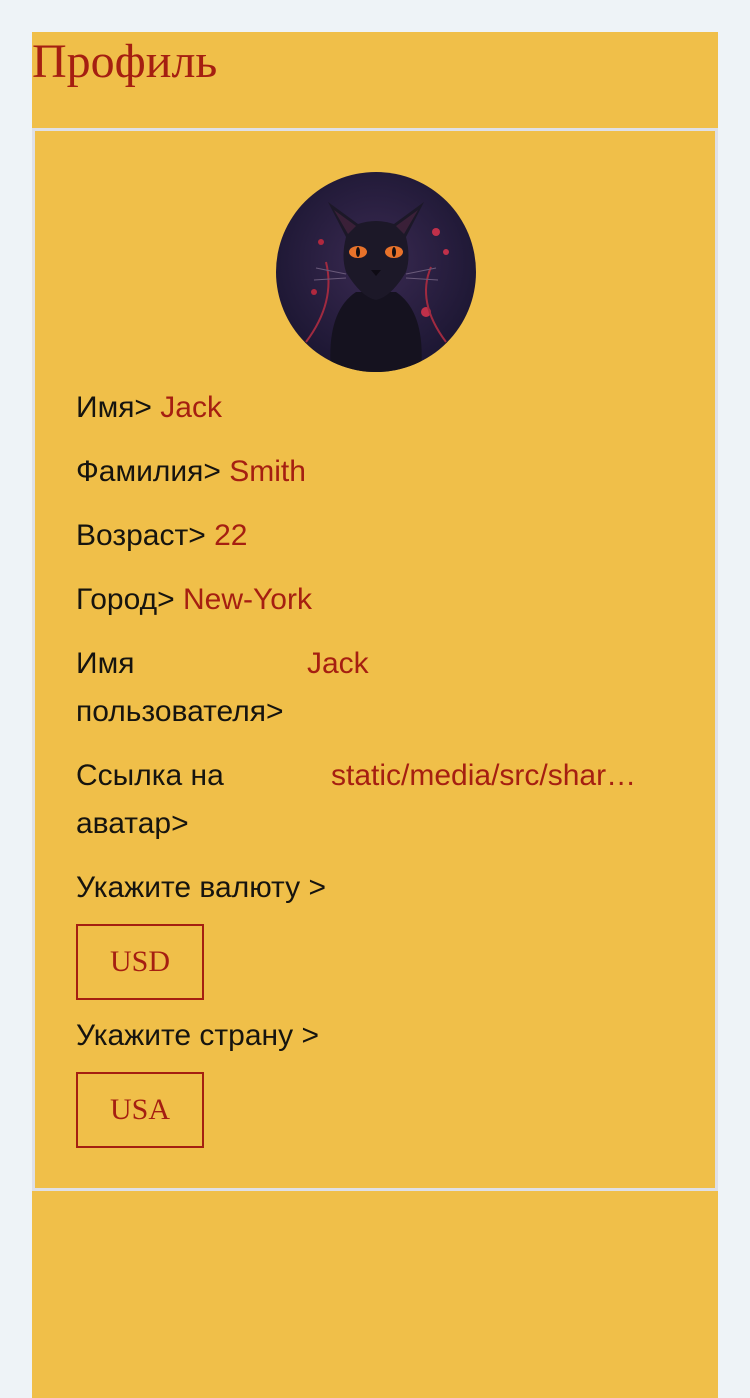  What do you see at coordinates (180, 687) in the screenshot?
I see `username-label: Имя пользователя>` at bounding box center [180, 687].